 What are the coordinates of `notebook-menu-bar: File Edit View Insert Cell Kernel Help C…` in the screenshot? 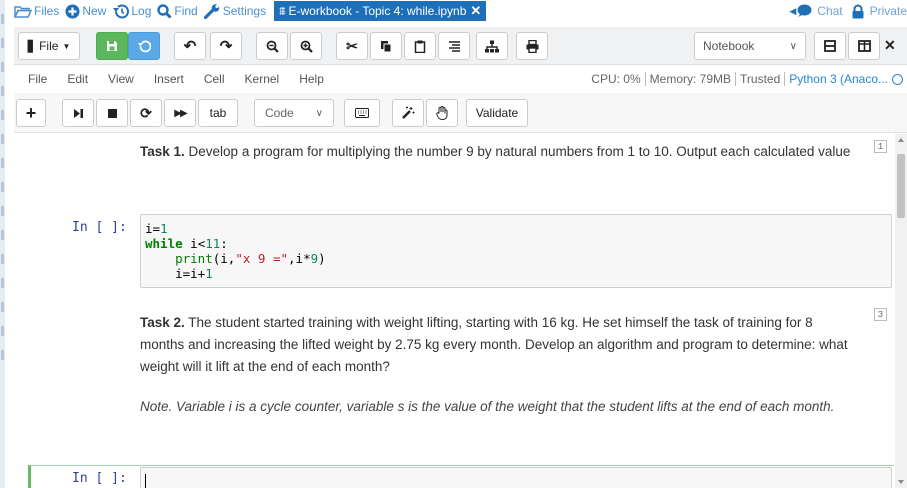 It's located at (460, 79).